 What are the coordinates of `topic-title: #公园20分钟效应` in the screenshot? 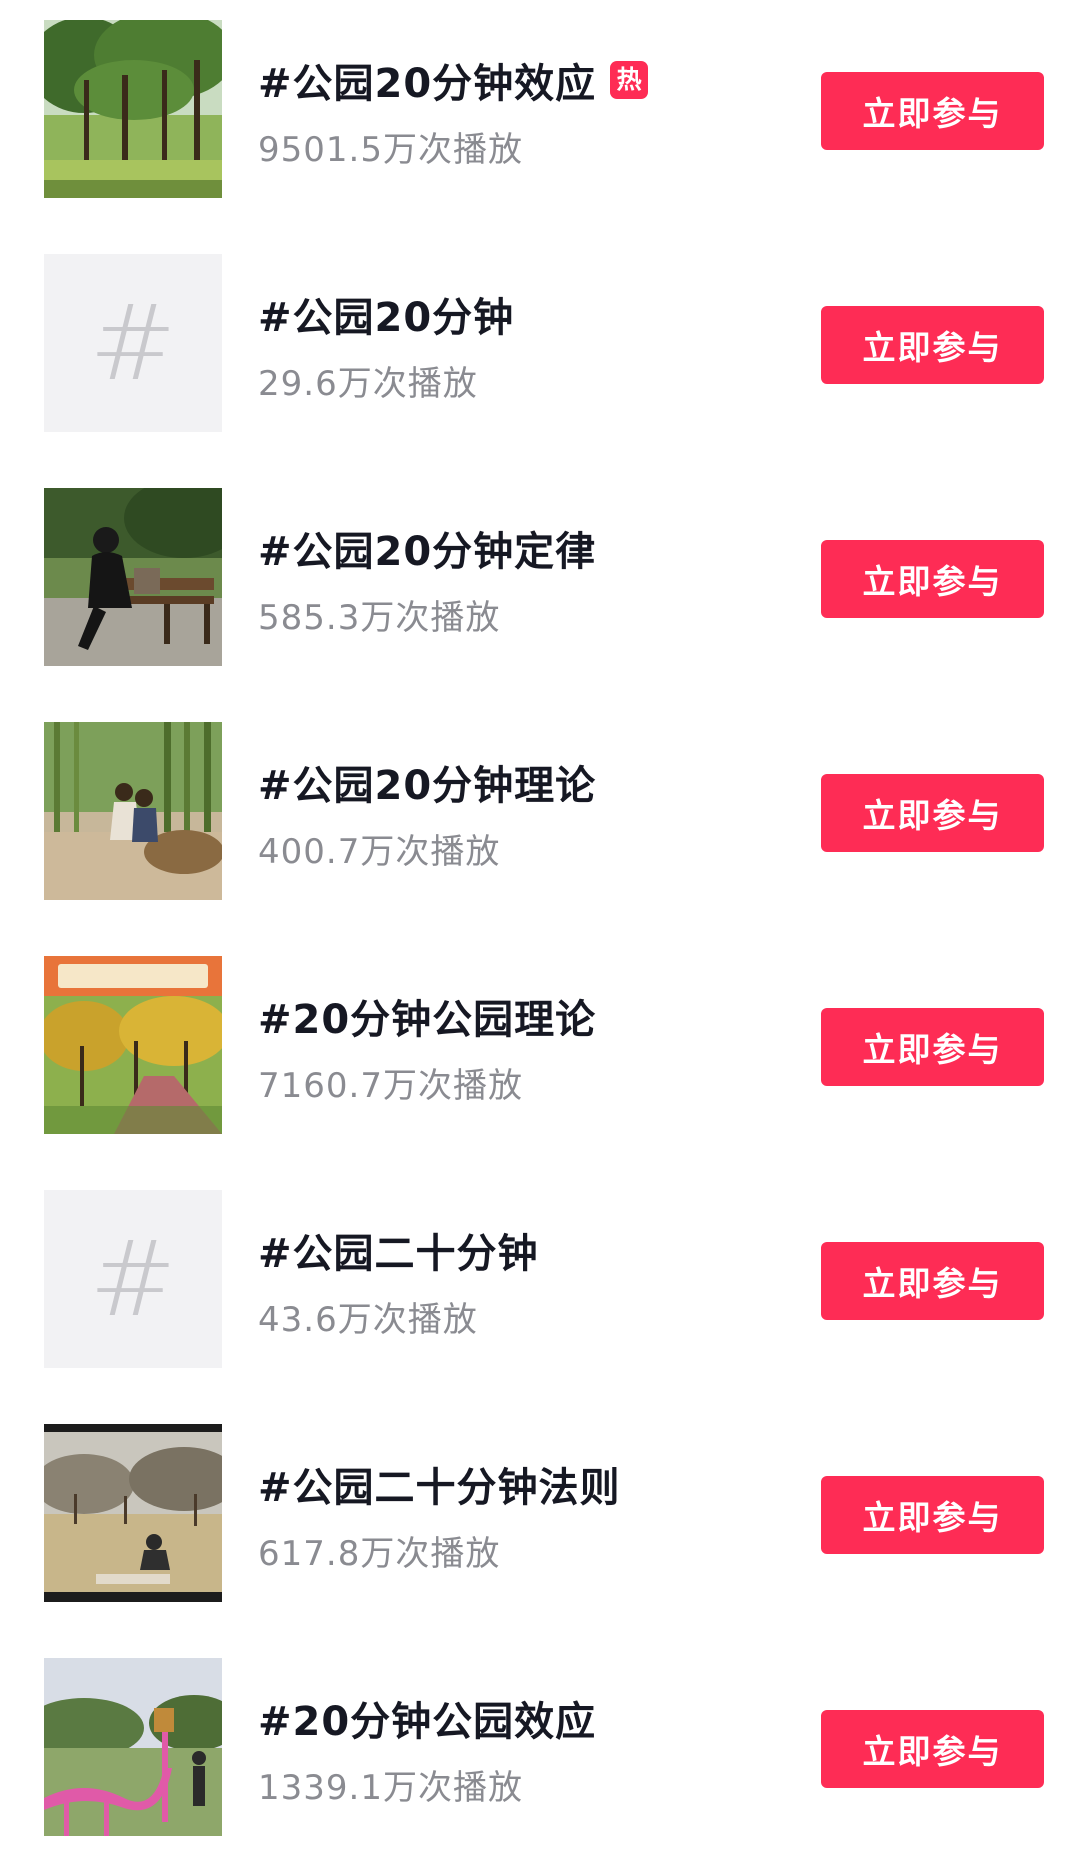 It's located at (427, 84).